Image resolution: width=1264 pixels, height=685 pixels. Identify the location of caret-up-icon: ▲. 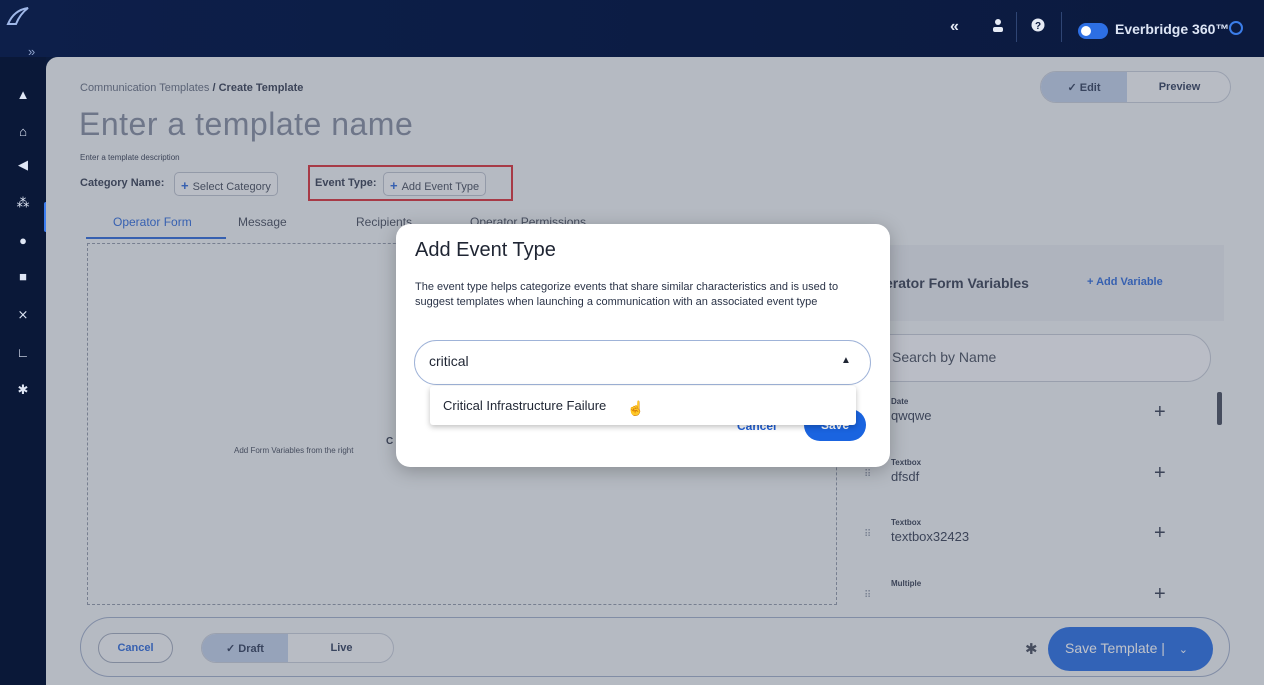
(846, 360).